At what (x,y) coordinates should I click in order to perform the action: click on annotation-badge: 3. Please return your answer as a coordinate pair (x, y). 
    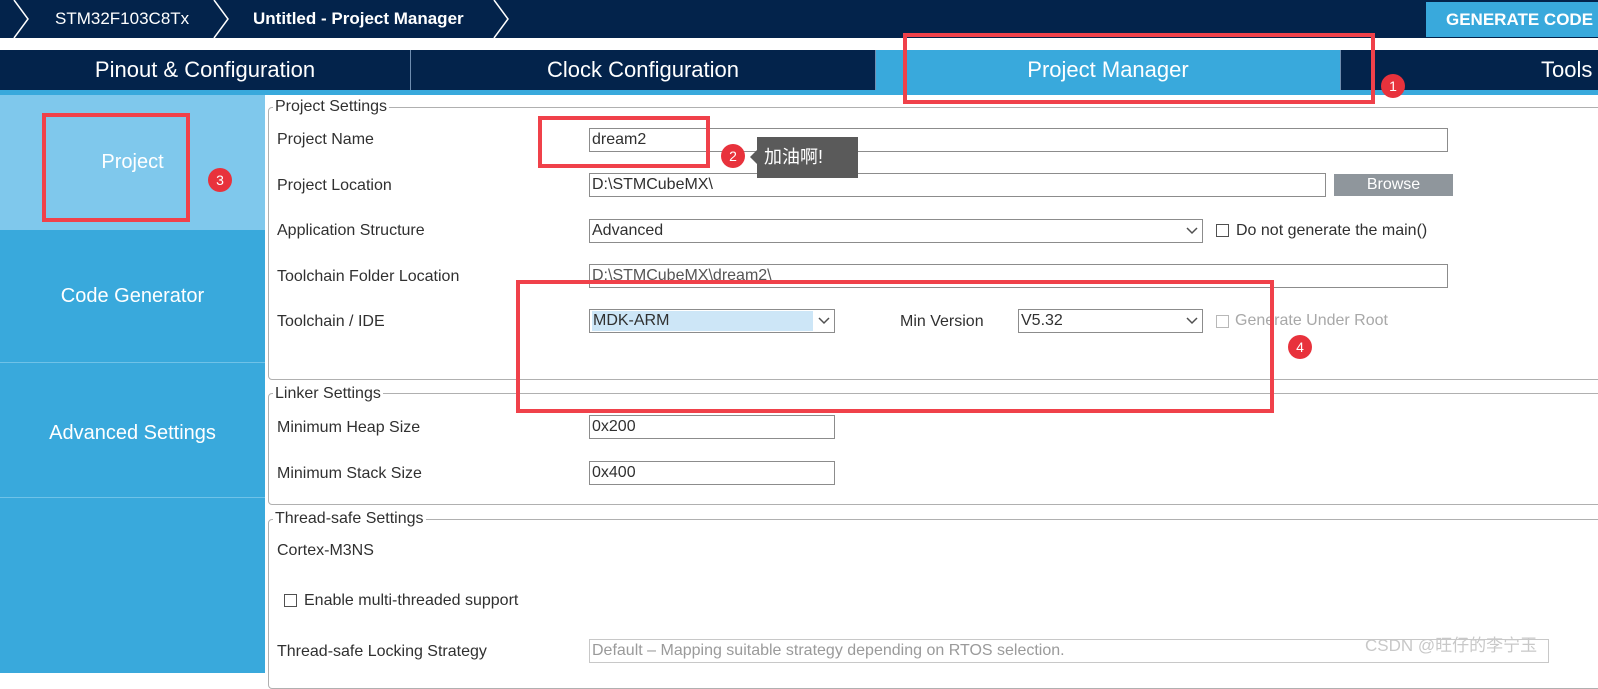
    Looking at the image, I should click on (220, 180).